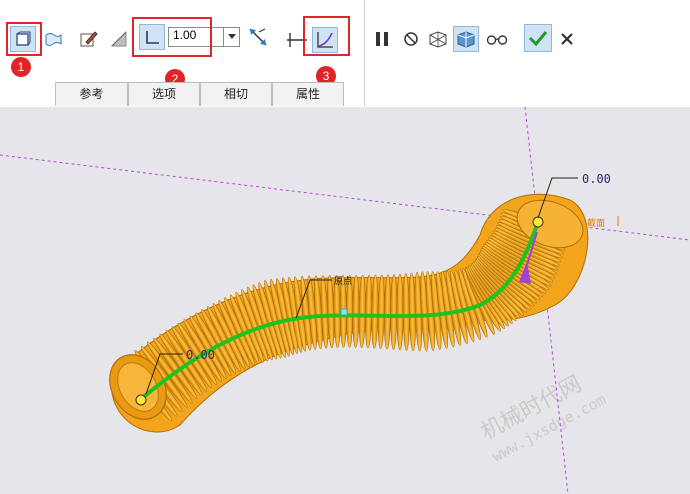 The image size is (690, 494). I want to click on annotation-badge-1: 1, so click(21, 67).